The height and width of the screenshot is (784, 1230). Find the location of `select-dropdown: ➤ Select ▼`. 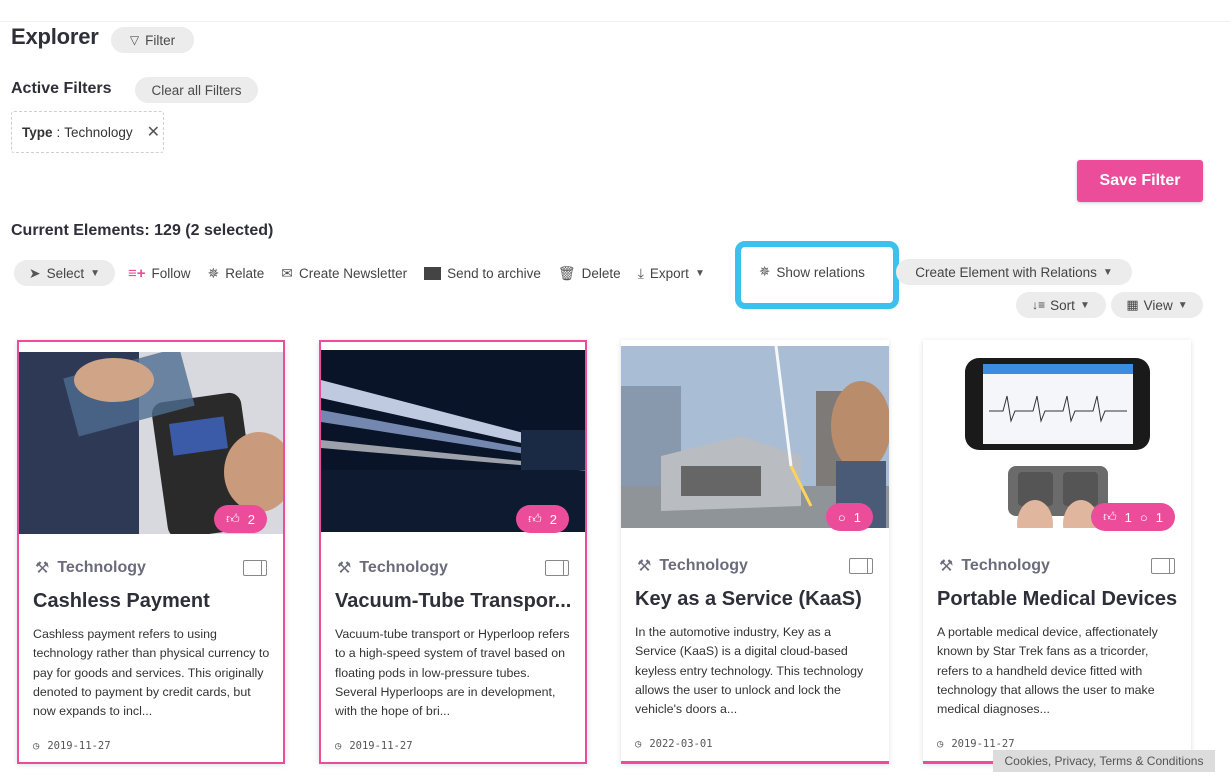

select-dropdown: ➤ Select ▼ is located at coordinates (64, 273).